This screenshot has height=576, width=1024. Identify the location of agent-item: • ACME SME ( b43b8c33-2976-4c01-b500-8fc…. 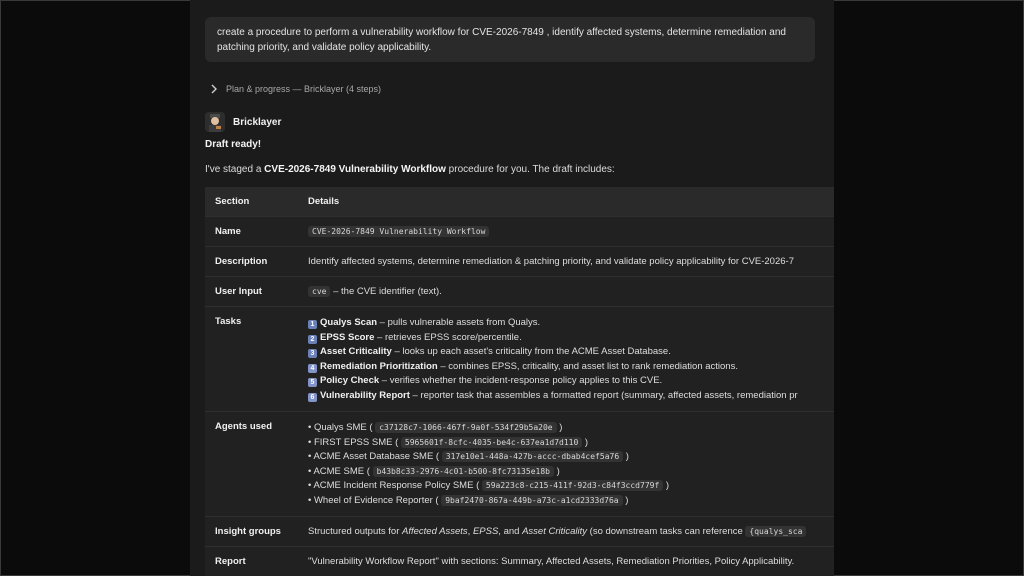
(434, 471).